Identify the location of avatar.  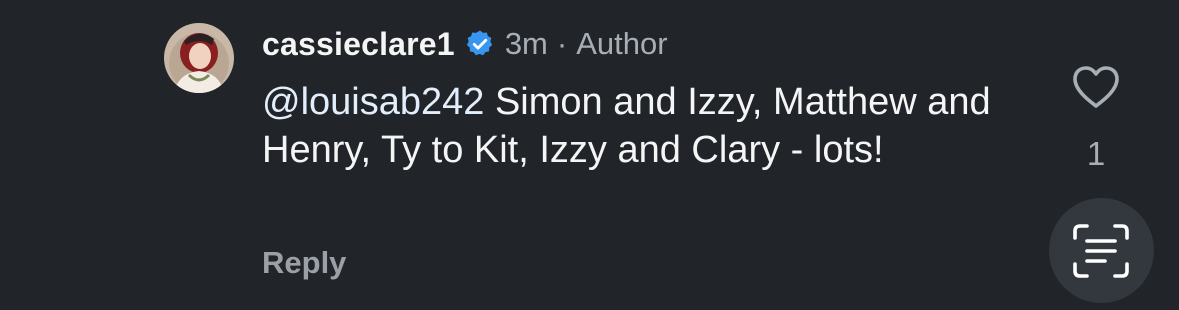
(199, 58).